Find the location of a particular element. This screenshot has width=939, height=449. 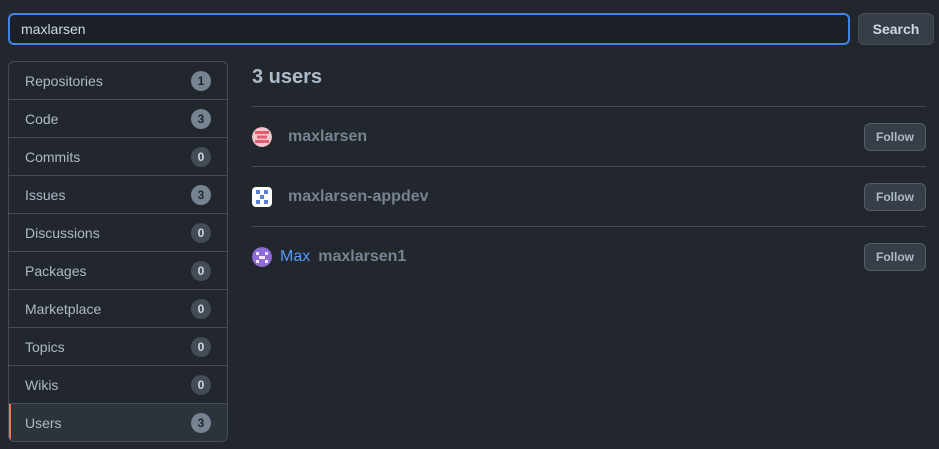

sidebar-item-label: Marketplace is located at coordinates (63, 308).